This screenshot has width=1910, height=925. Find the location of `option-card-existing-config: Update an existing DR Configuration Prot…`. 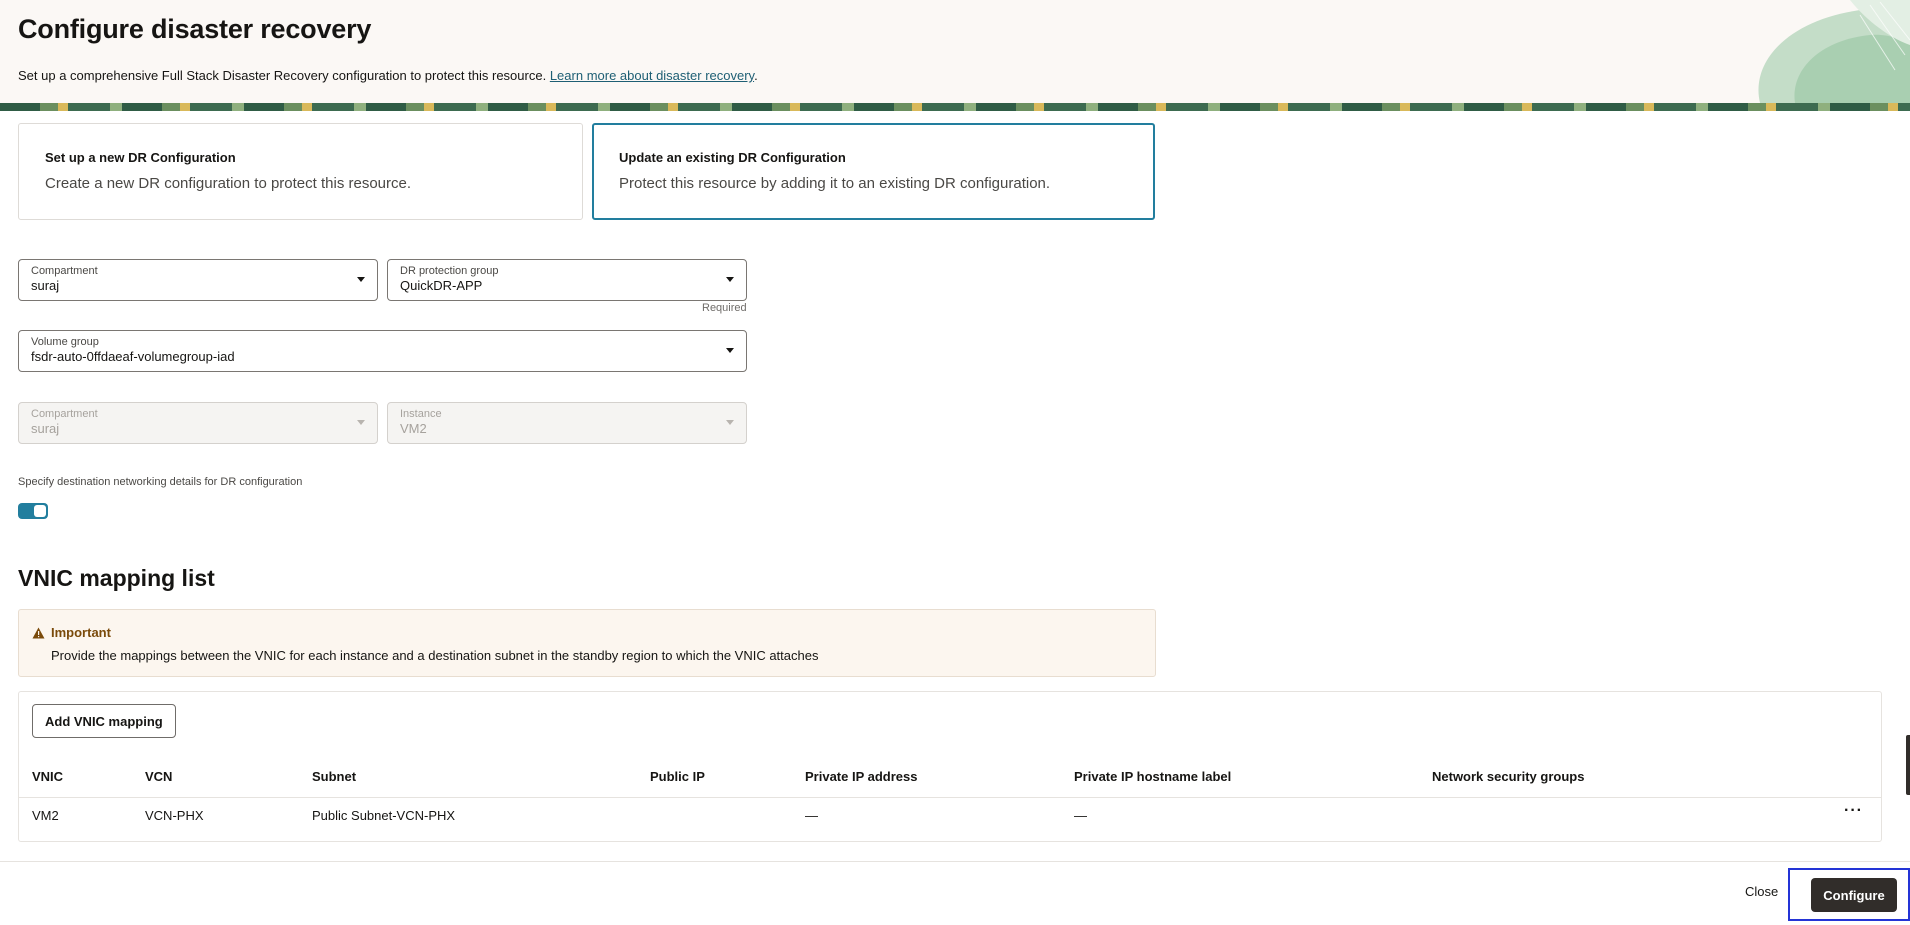

option-card-existing-config: Update an existing DR Configuration Prot… is located at coordinates (873, 171).